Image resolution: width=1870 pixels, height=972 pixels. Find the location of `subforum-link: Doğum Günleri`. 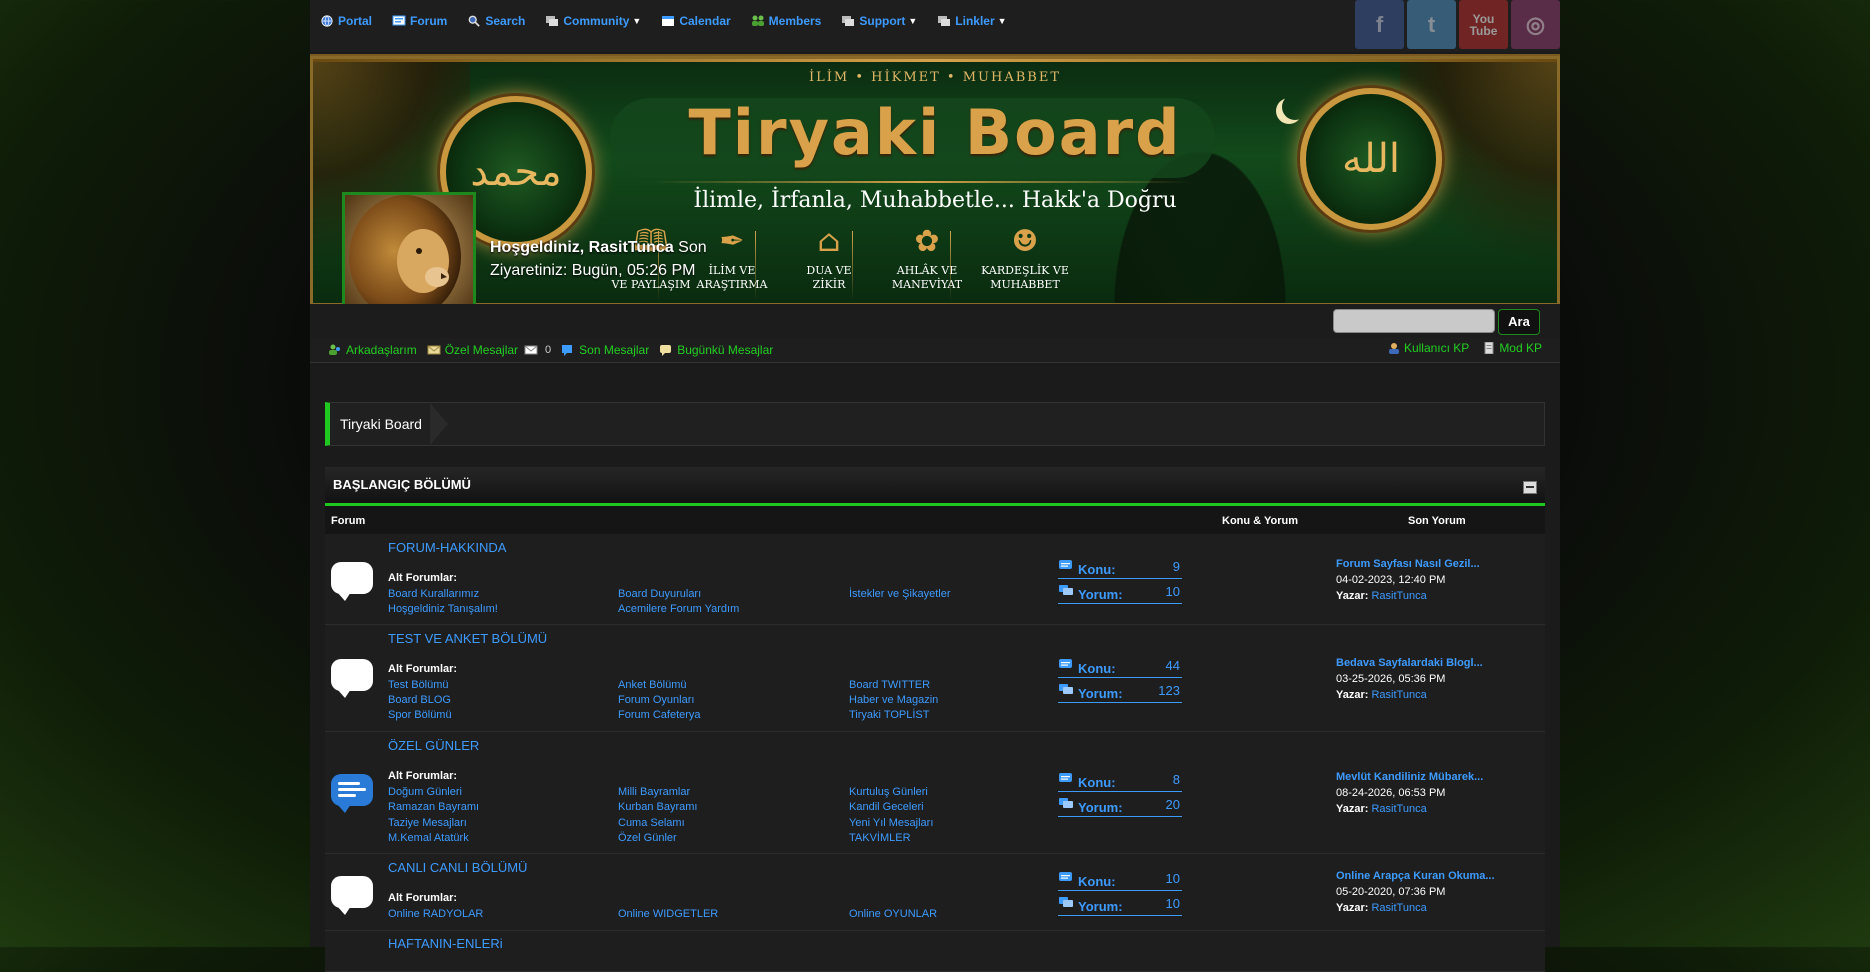

subforum-link: Doğum Günleri is located at coordinates (425, 792).